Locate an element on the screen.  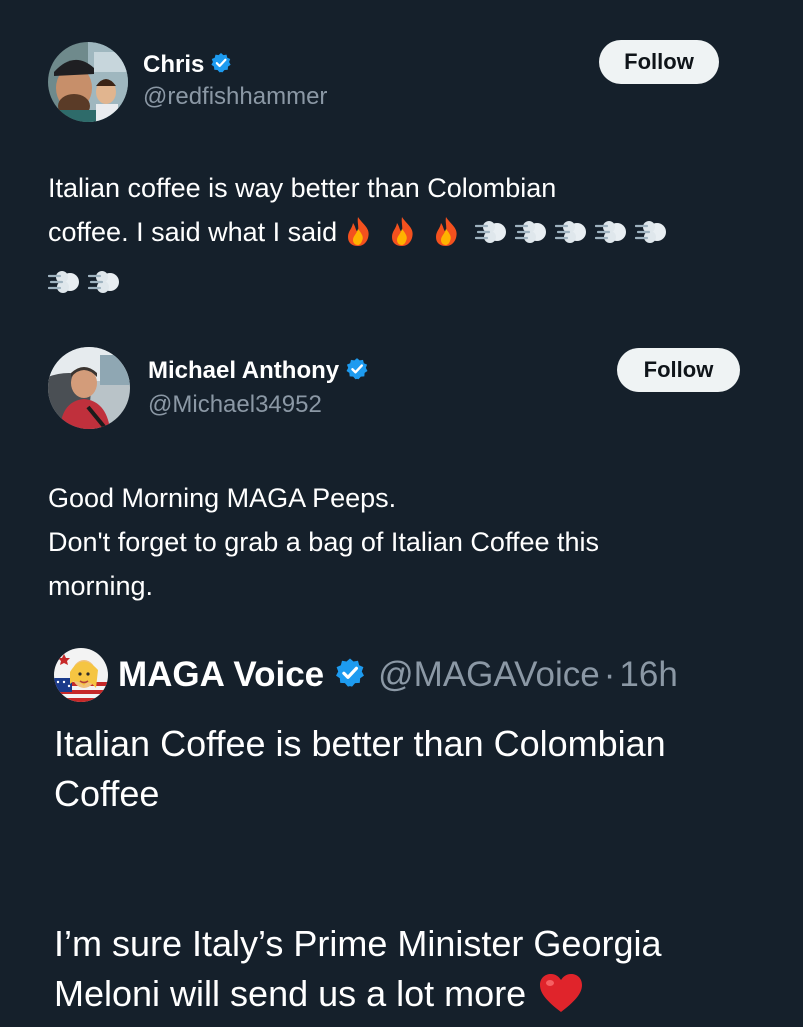
handle: @redfishhammer is located at coordinates (235, 97).